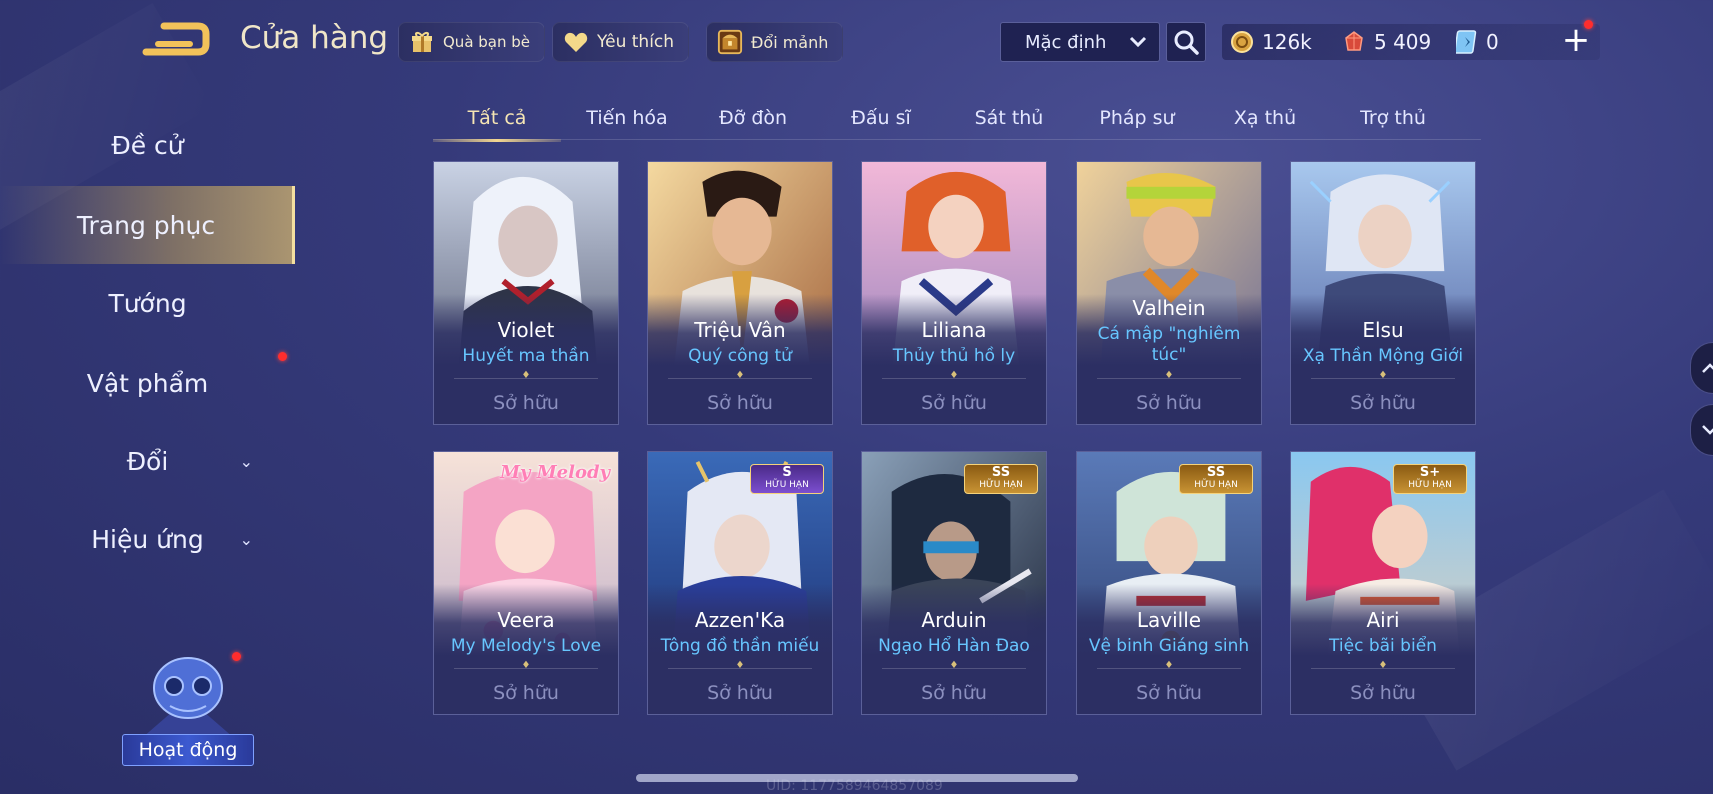  What do you see at coordinates (526, 293) in the screenshot?
I see `skin-card: Violet Huyết ma thần Sở hữu` at bounding box center [526, 293].